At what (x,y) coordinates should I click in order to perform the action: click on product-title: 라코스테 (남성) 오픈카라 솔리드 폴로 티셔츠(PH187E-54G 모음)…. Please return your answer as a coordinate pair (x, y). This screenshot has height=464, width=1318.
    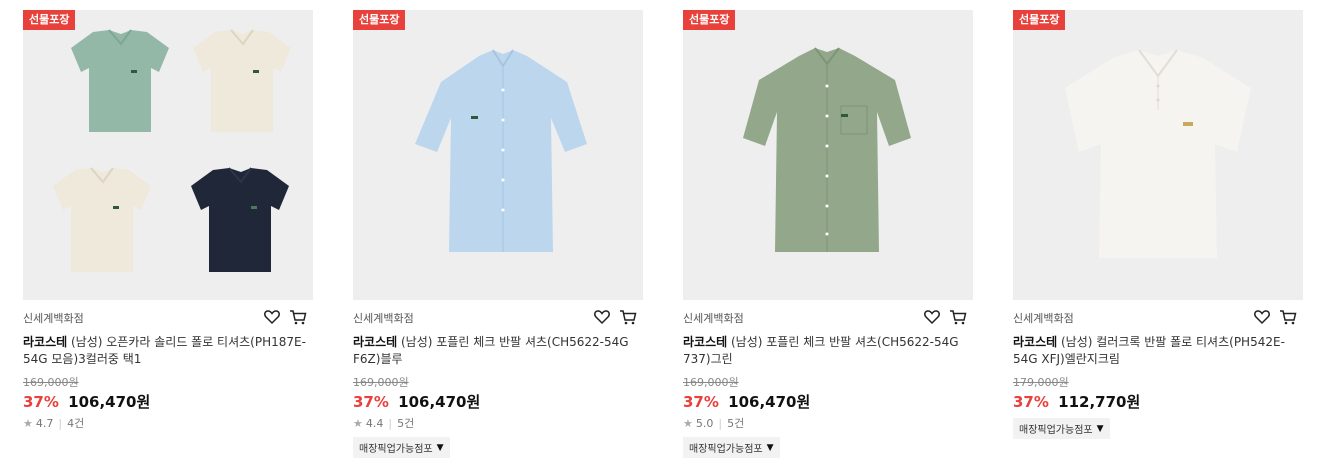
    Looking at the image, I should click on (165, 351).